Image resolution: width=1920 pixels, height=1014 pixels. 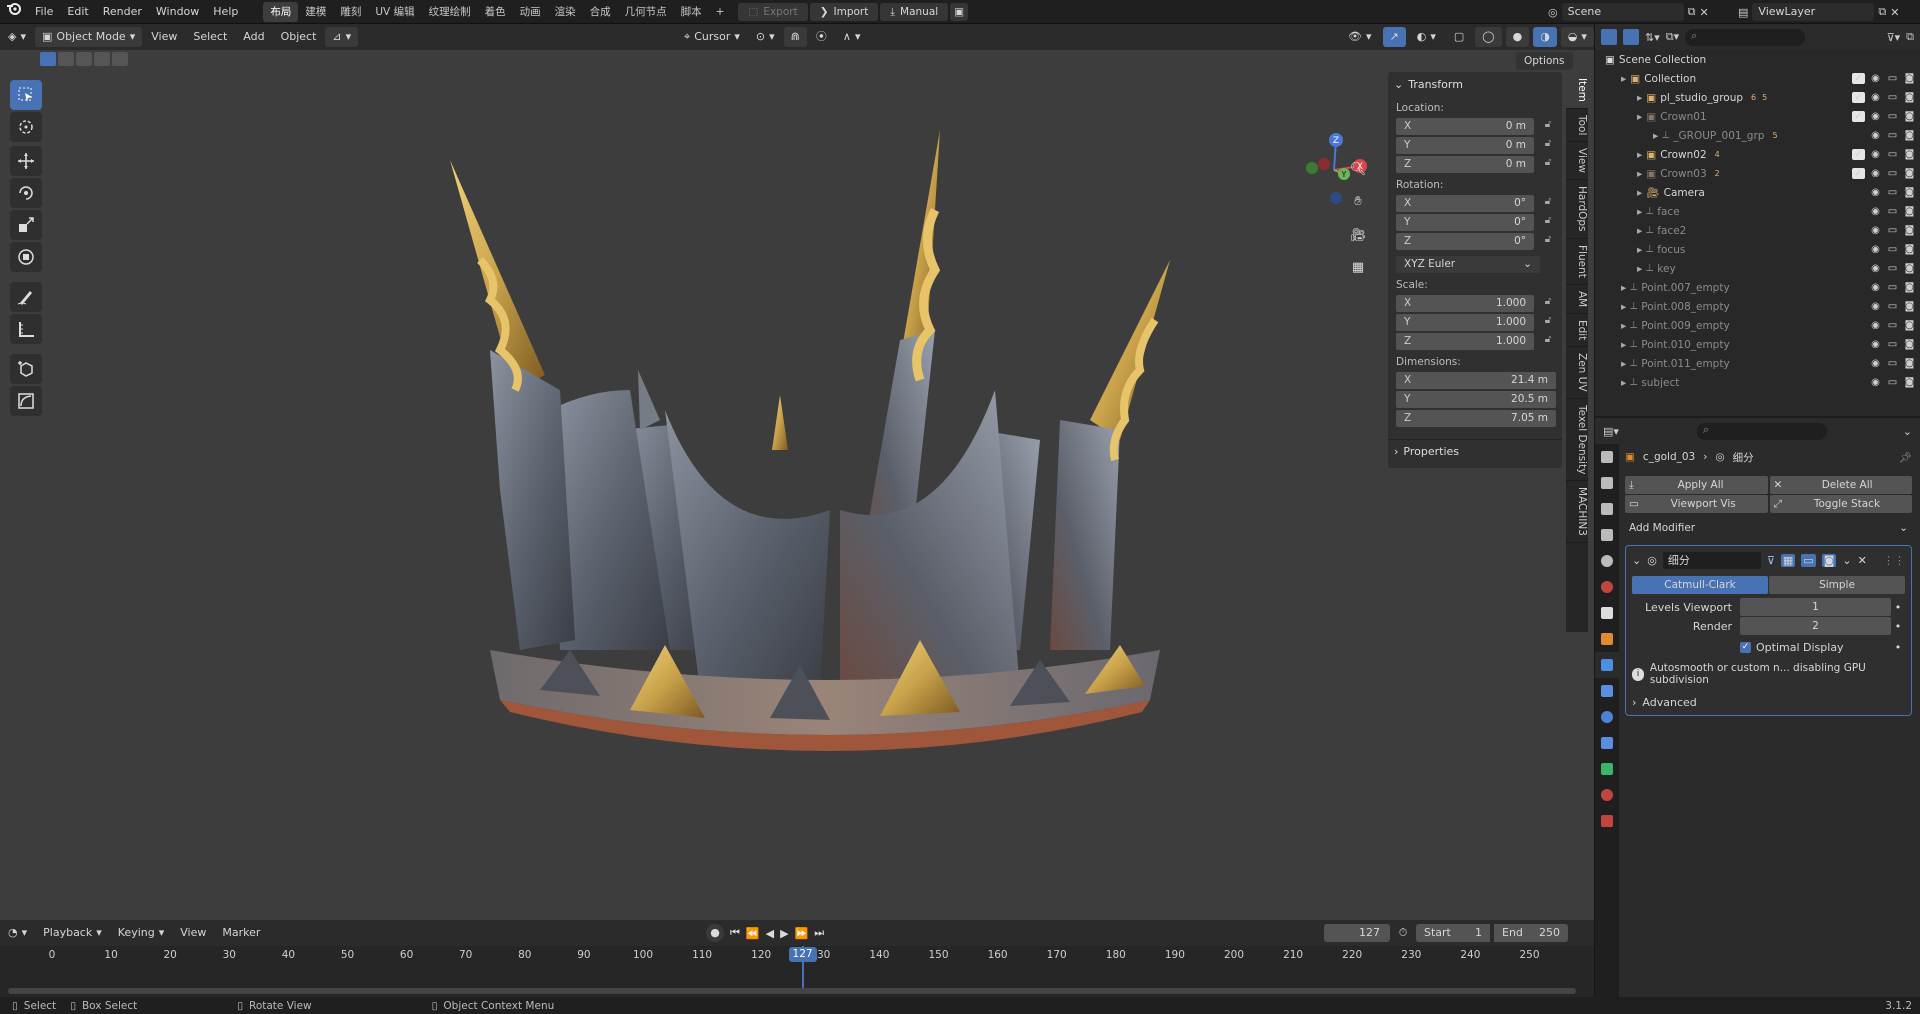 I want to click on xray-toggle: ▢, so click(x=1459, y=37).